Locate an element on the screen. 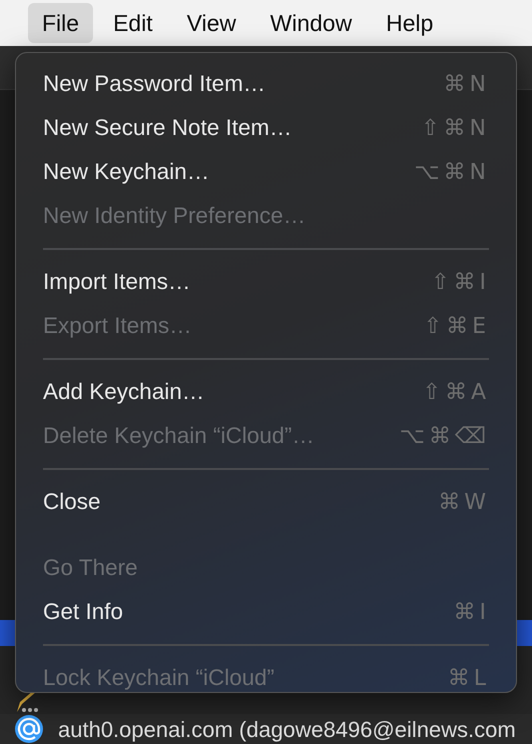 The height and width of the screenshot is (744, 532). menu-bar-item: File is located at coordinates (61, 23).